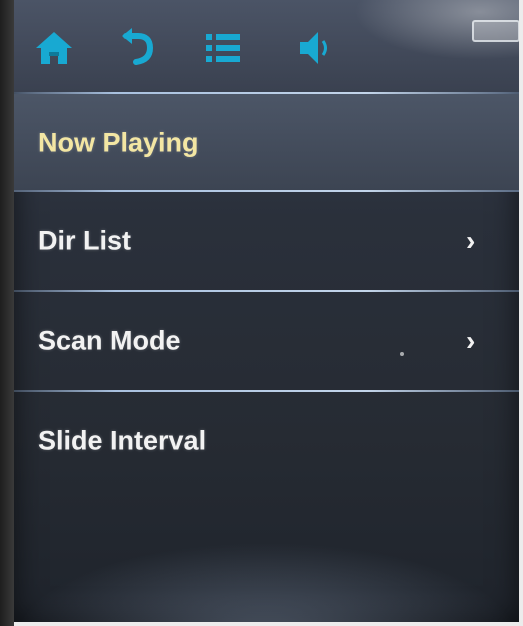 The image size is (523, 626). Describe the element at coordinates (138, 48) in the screenshot. I see `back-icon` at that location.